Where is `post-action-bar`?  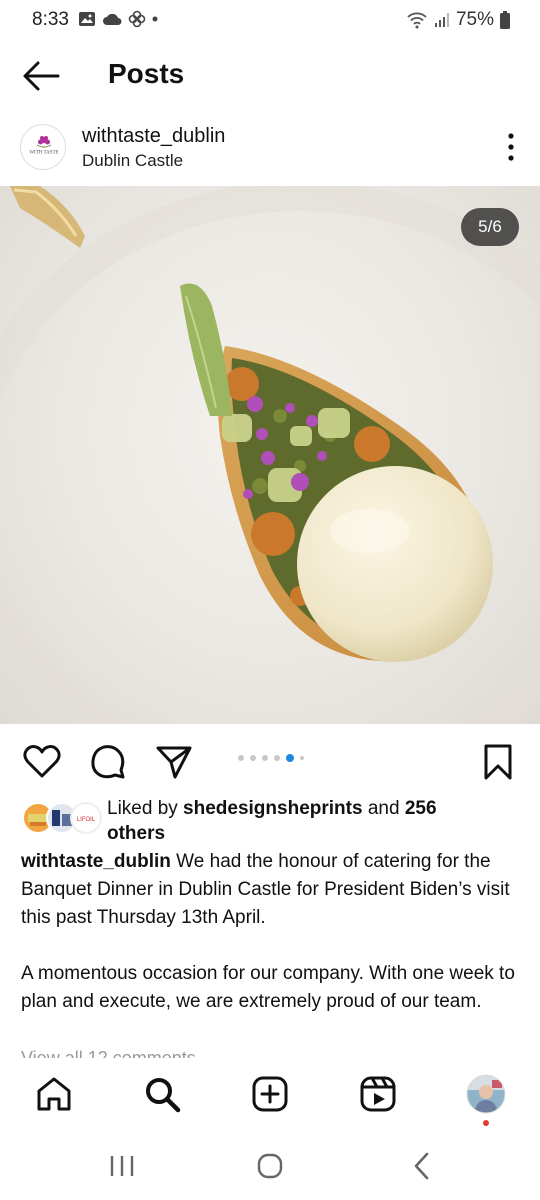
post-action-bar is located at coordinates (270, 761).